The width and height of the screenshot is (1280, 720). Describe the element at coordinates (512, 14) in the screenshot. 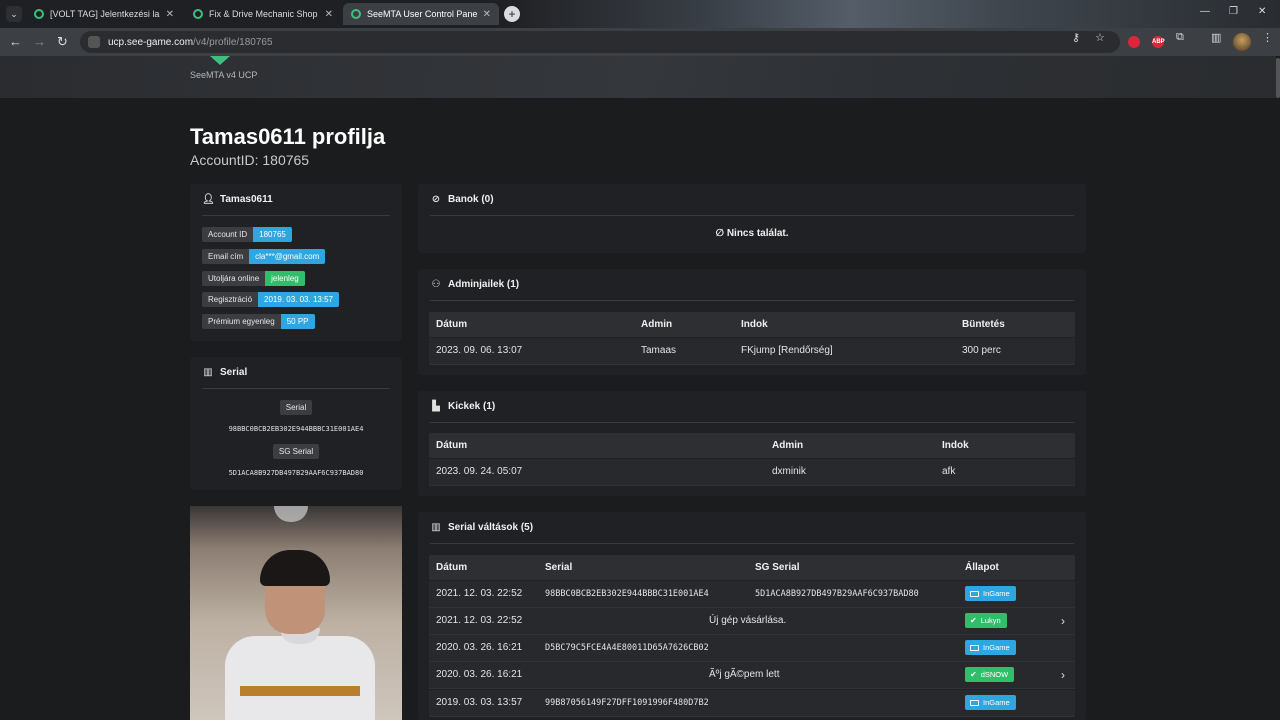

I see `new-tab-button: +` at that location.